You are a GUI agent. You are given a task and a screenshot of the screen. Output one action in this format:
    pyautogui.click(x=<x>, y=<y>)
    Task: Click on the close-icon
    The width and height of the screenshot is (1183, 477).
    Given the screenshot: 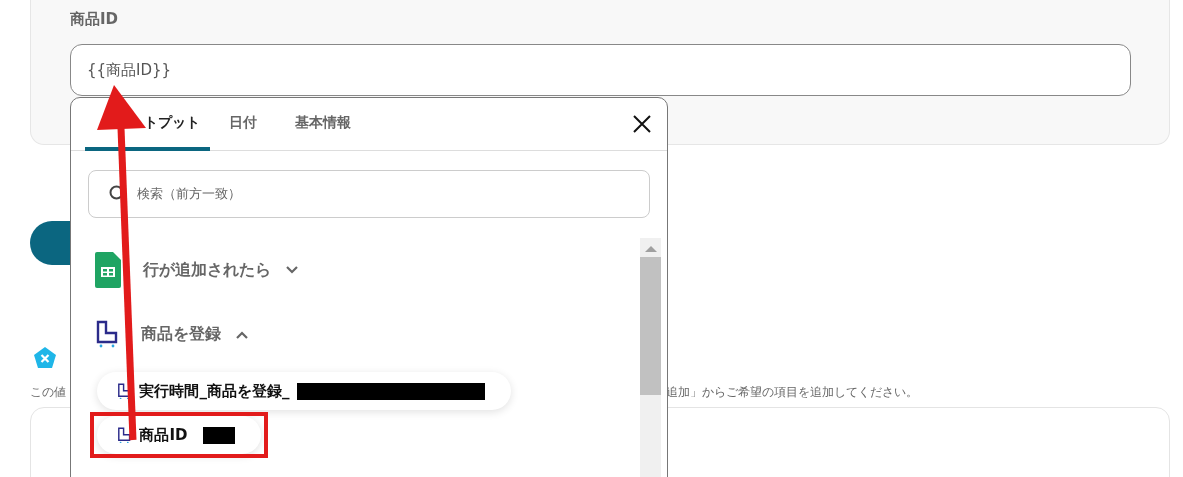 What is the action you would take?
    pyautogui.click(x=642, y=124)
    